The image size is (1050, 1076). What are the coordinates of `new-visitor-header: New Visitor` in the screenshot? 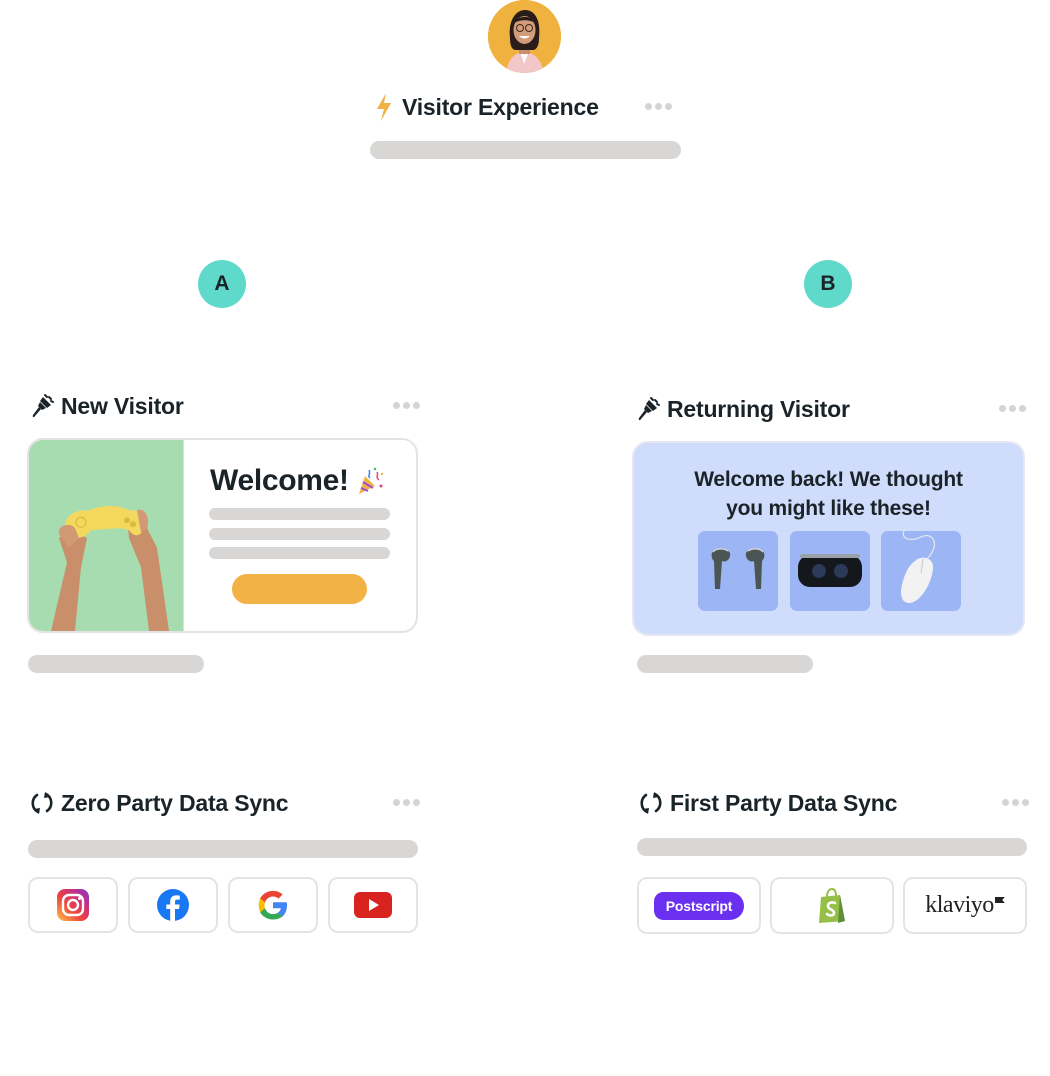 It's located at (106, 406).